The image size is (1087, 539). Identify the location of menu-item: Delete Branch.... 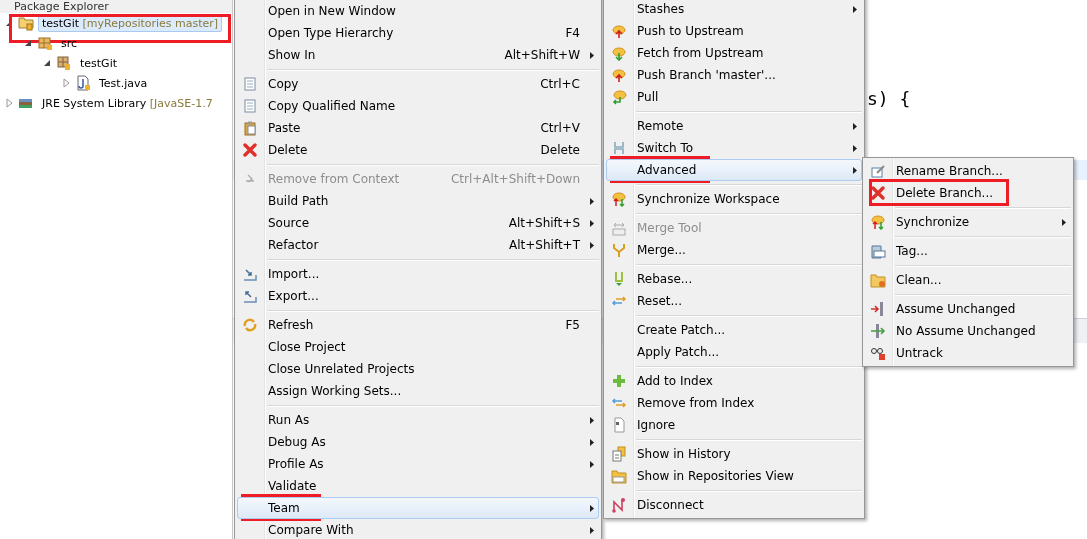
(968, 193).